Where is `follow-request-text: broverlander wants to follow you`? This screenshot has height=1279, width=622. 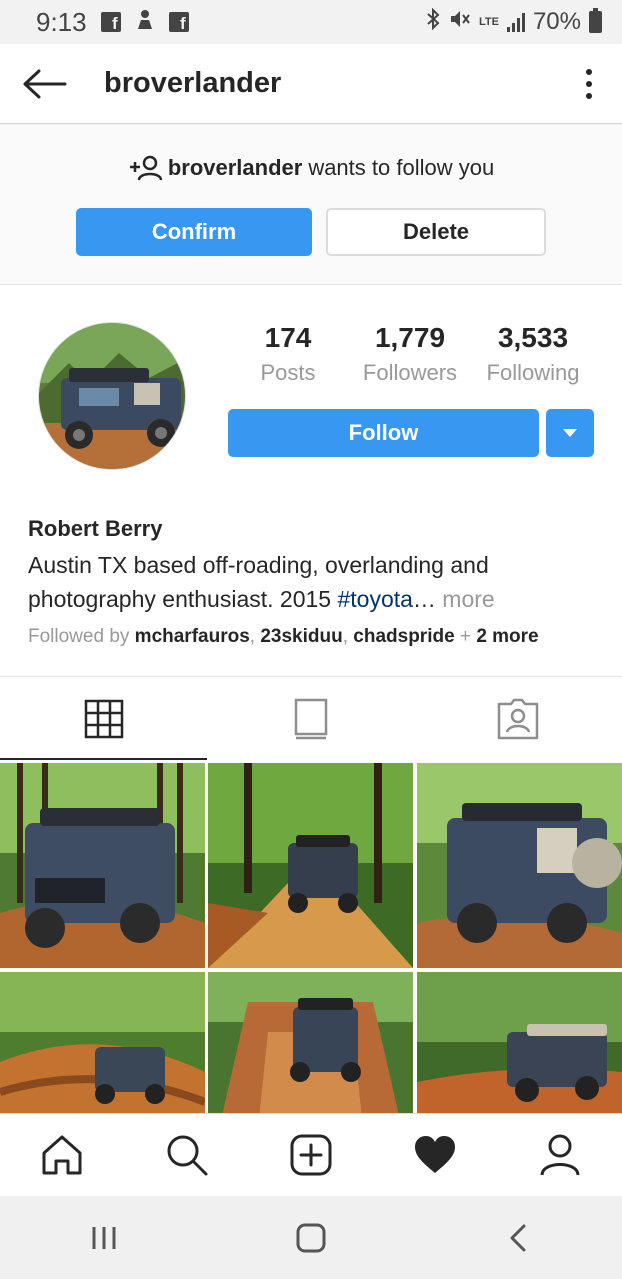 follow-request-text: broverlander wants to follow you is located at coordinates (311, 168).